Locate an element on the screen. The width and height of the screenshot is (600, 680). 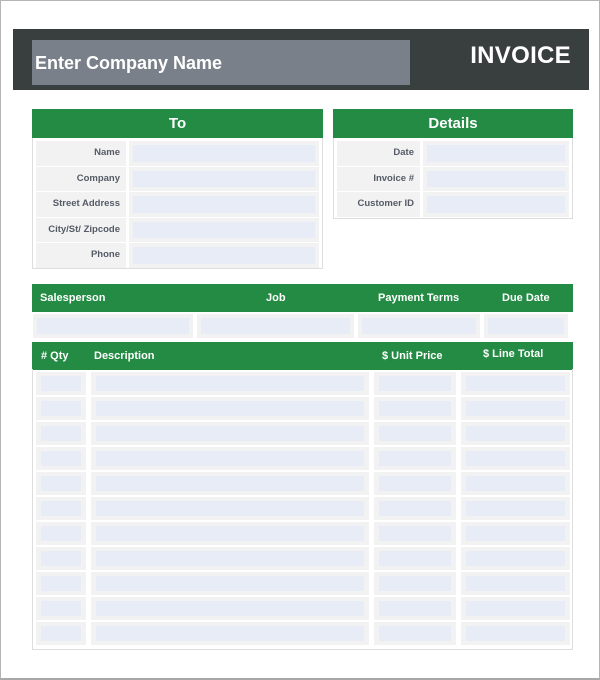
column-header-qty: # Qty is located at coordinates (55, 356).